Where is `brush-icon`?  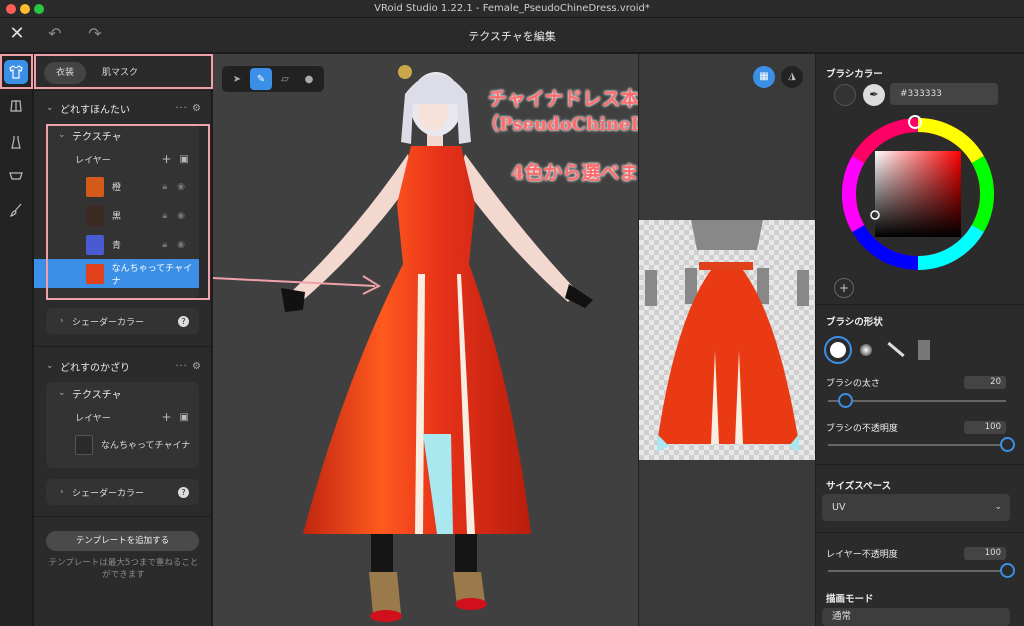
brush-icon is located at coordinates (16, 210).